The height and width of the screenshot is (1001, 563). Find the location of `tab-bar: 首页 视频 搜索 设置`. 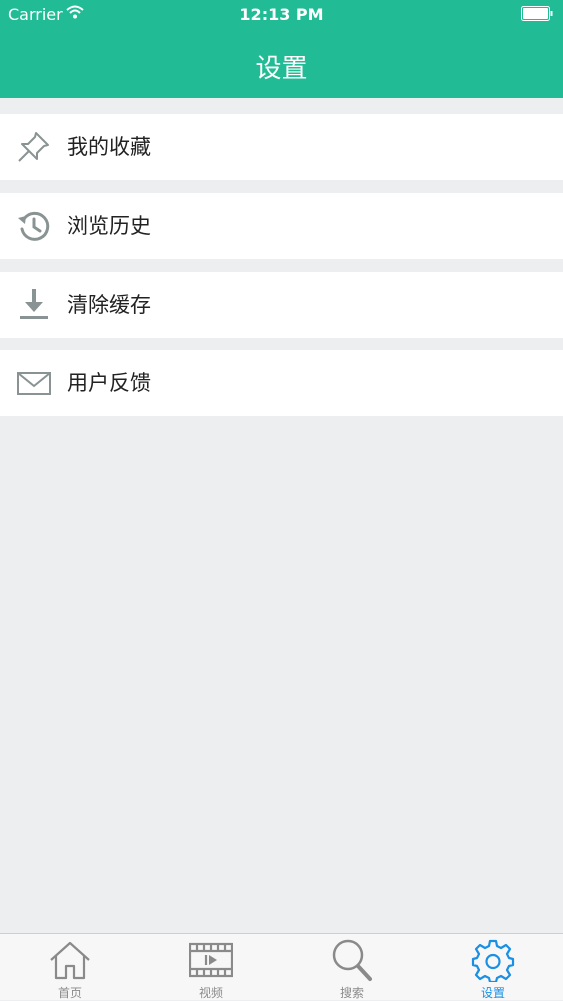

tab-bar: 首页 视频 搜索 设置 is located at coordinates (281, 966).